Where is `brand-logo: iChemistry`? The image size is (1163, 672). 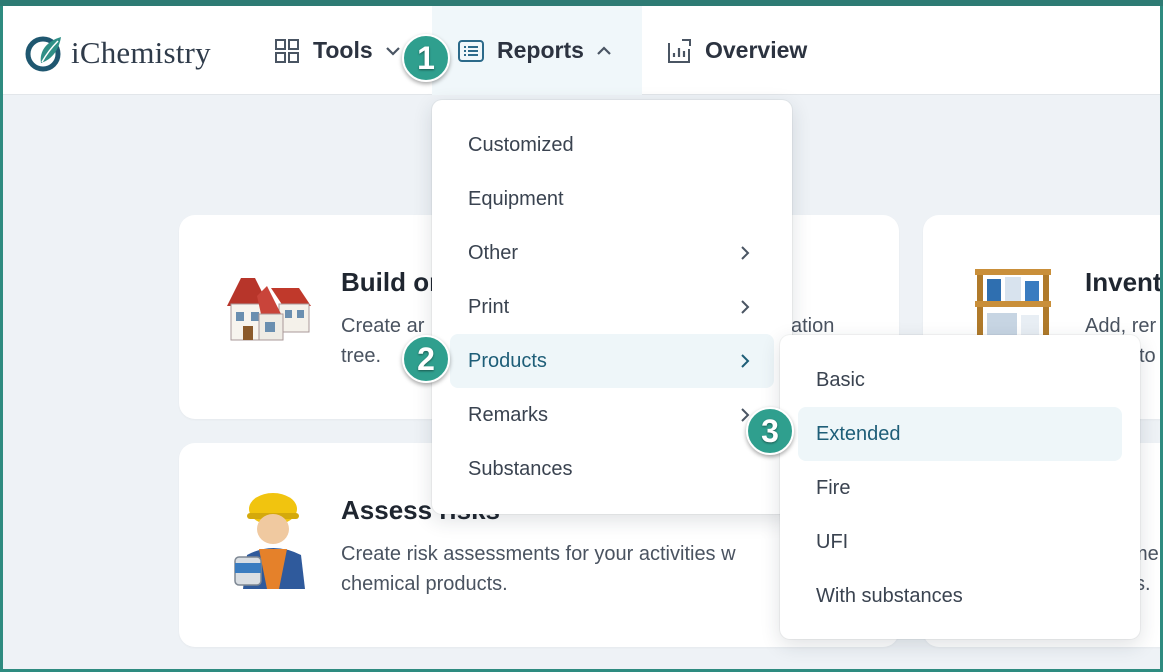 brand-logo: iChemistry is located at coordinates (118, 53).